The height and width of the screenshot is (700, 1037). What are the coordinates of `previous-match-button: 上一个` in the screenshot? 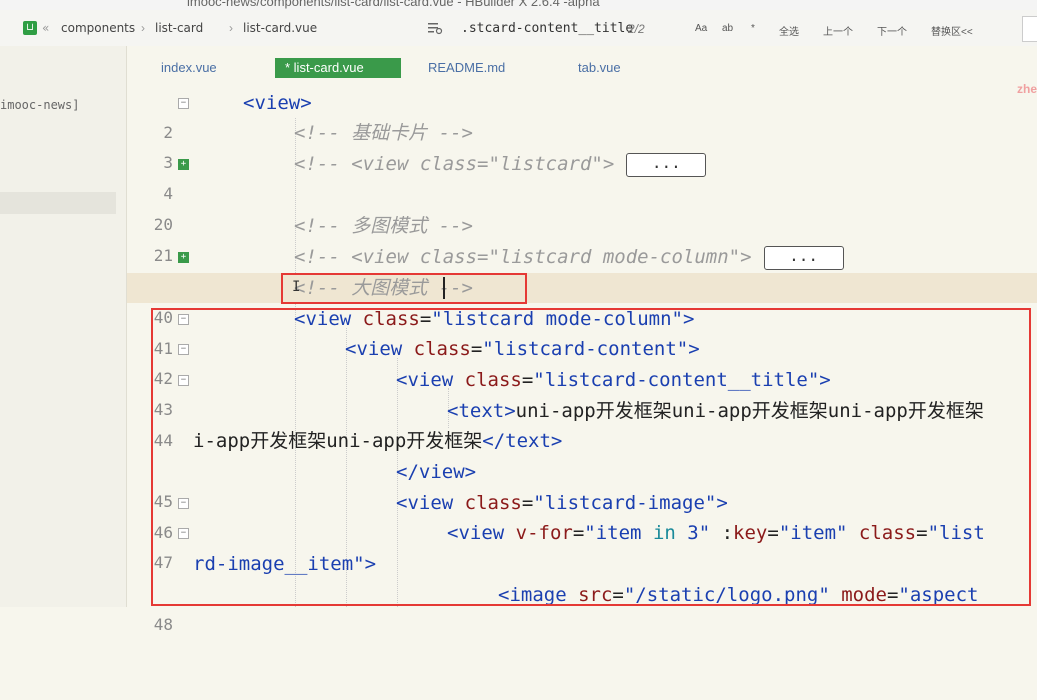 It's located at (838, 30).